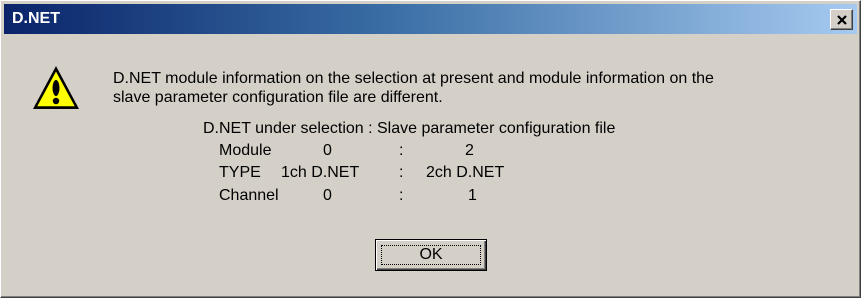 This screenshot has width=861, height=298. I want to click on row-module-left: 0, so click(327, 150).